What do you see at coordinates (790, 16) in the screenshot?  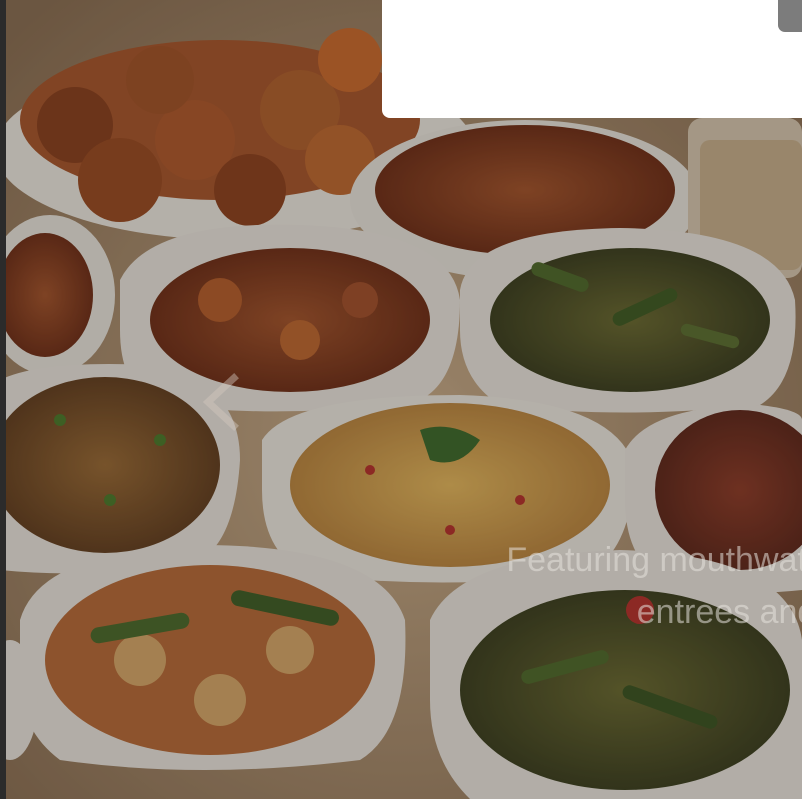 I see `modal-corner-button` at bounding box center [790, 16].